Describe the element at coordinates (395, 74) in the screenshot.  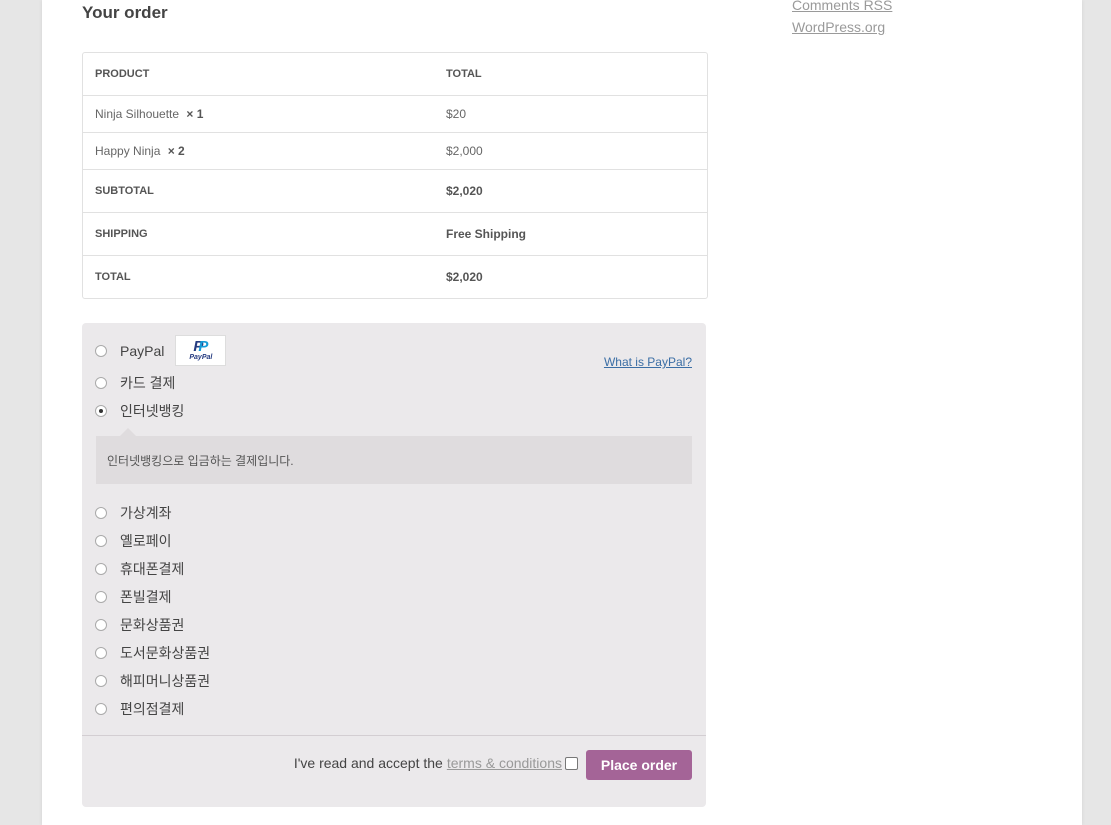
I see `table-header-row: PRODUCT TOTAL` at that location.